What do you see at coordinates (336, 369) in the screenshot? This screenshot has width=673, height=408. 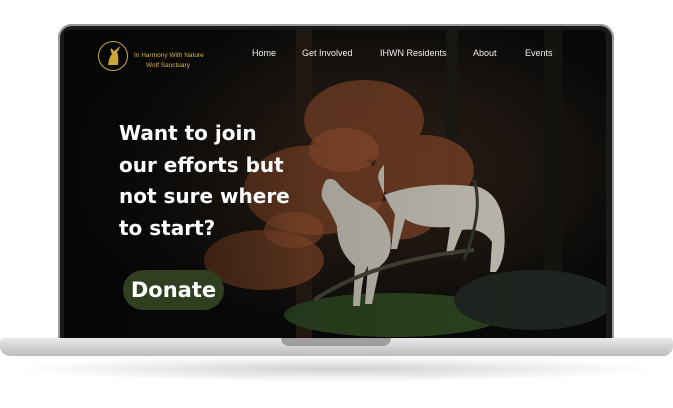 I see `laptop-shadow` at bounding box center [336, 369].